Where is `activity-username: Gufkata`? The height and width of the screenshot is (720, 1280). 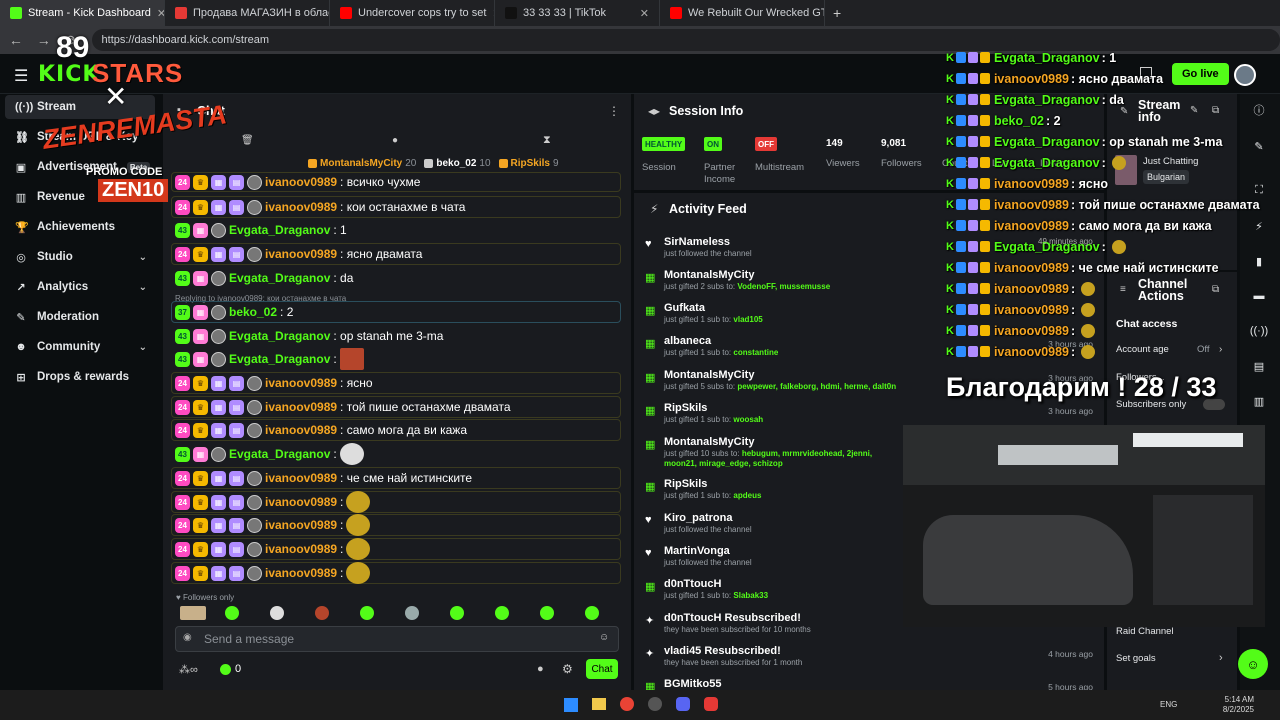
activity-username: Gufkata is located at coordinates (684, 308).